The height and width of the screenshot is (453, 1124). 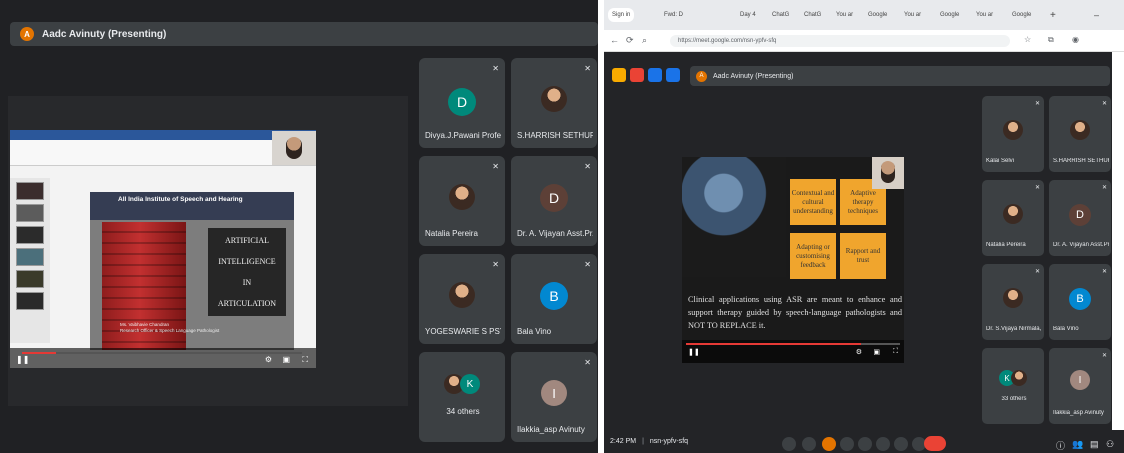 I want to click on orange-box: Contextual and cultural understanding, so click(x=813, y=202).